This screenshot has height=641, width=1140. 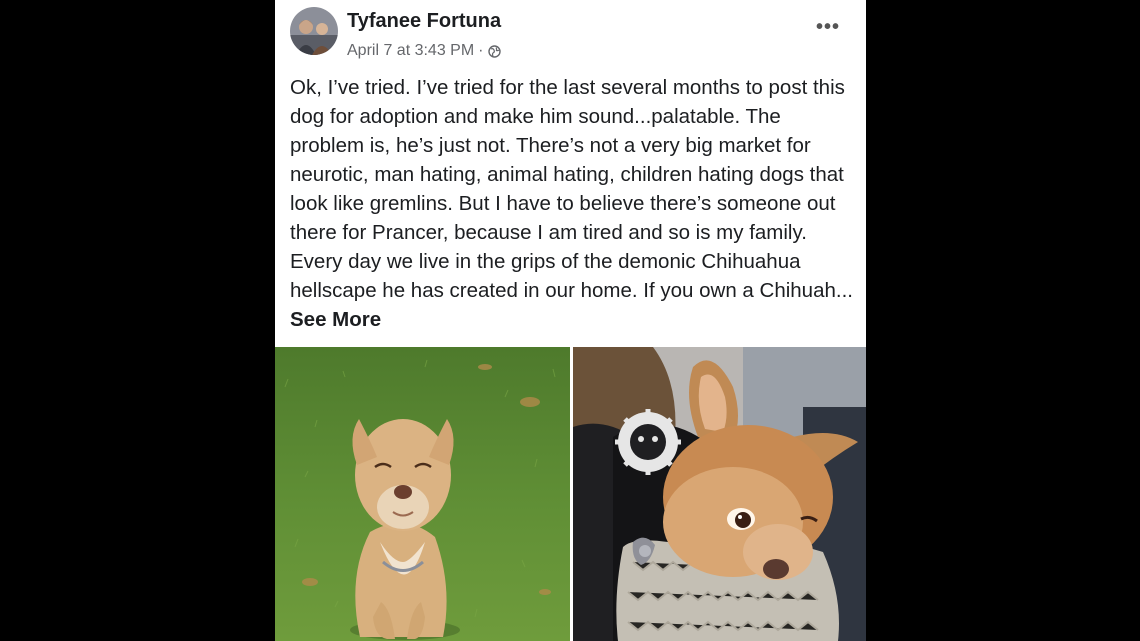 What do you see at coordinates (719, 494) in the screenshot?
I see `post-photo-right` at bounding box center [719, 494].